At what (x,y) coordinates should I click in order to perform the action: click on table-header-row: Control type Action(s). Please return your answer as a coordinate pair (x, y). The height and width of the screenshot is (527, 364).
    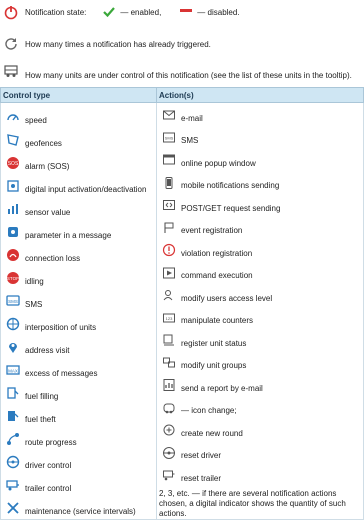
    Looking at the image, I should click on (182, 95).